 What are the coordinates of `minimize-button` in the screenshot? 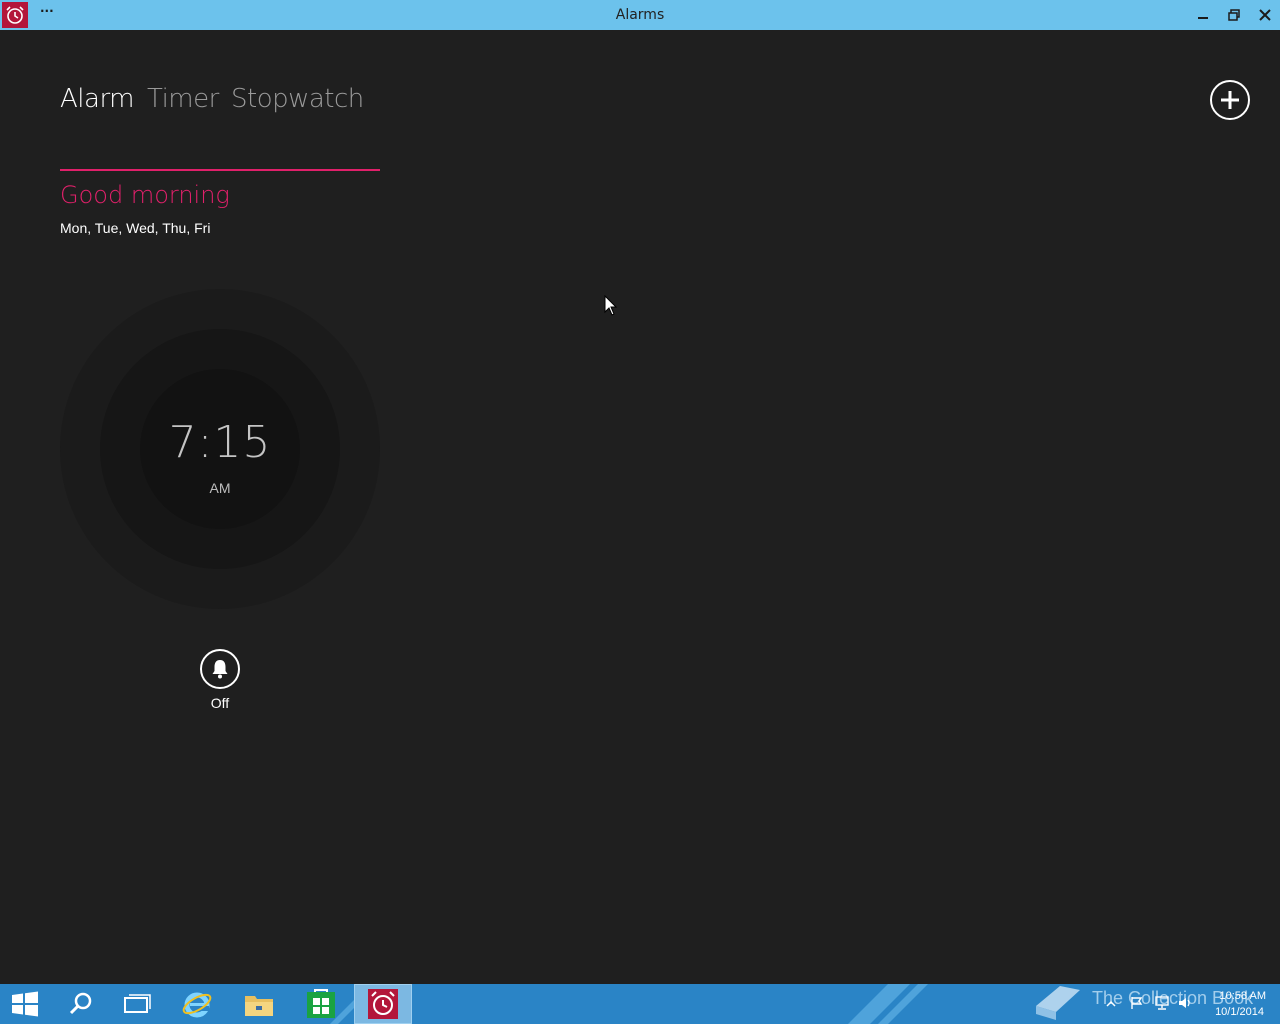 It's located at (1203, 15).